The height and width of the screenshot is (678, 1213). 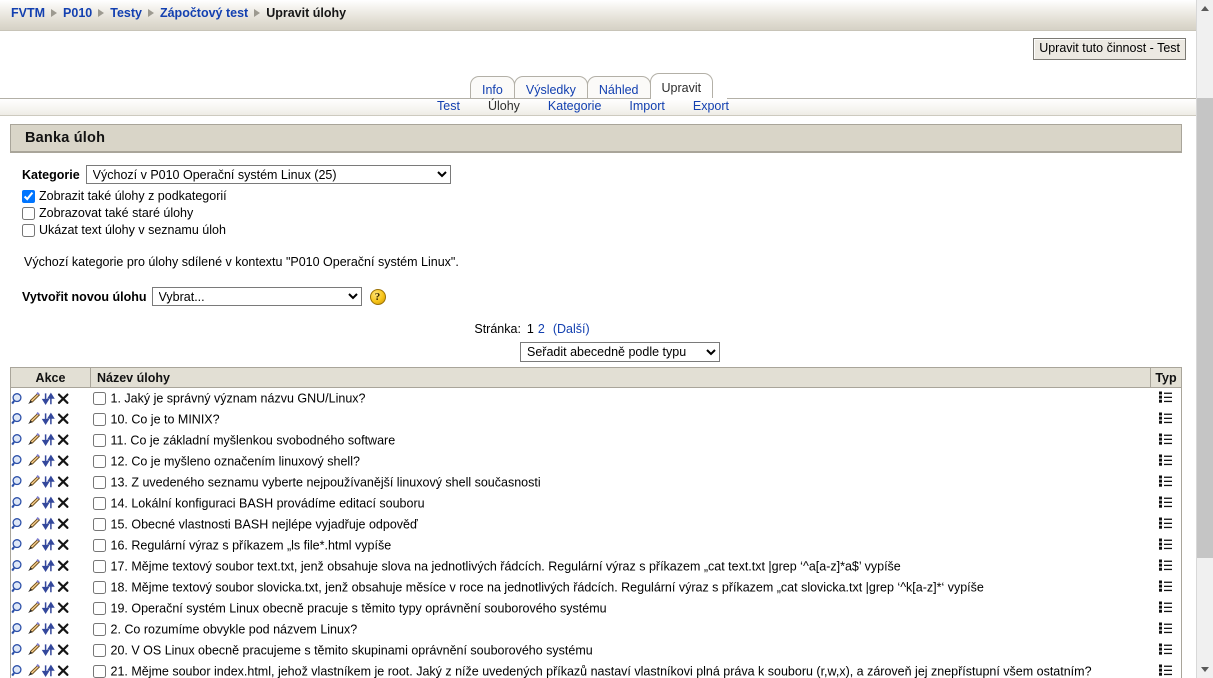 I want to click on paging-page-2: 2, so click(x=541, y=329).